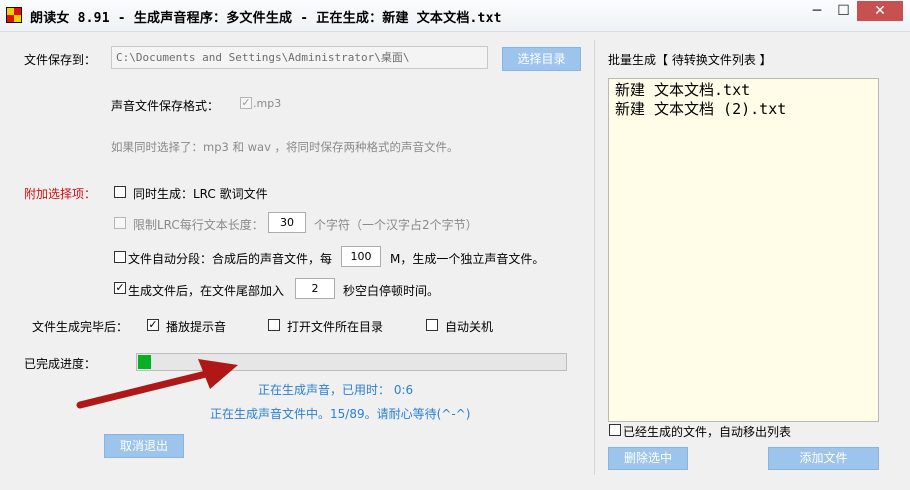 The height and width of the screenshot is (490, 910). Describe the element at coordinates (707, 432) in the screenshot. I see `auto-remove-label: 已经生成的文件，自动移出列表` at that location.